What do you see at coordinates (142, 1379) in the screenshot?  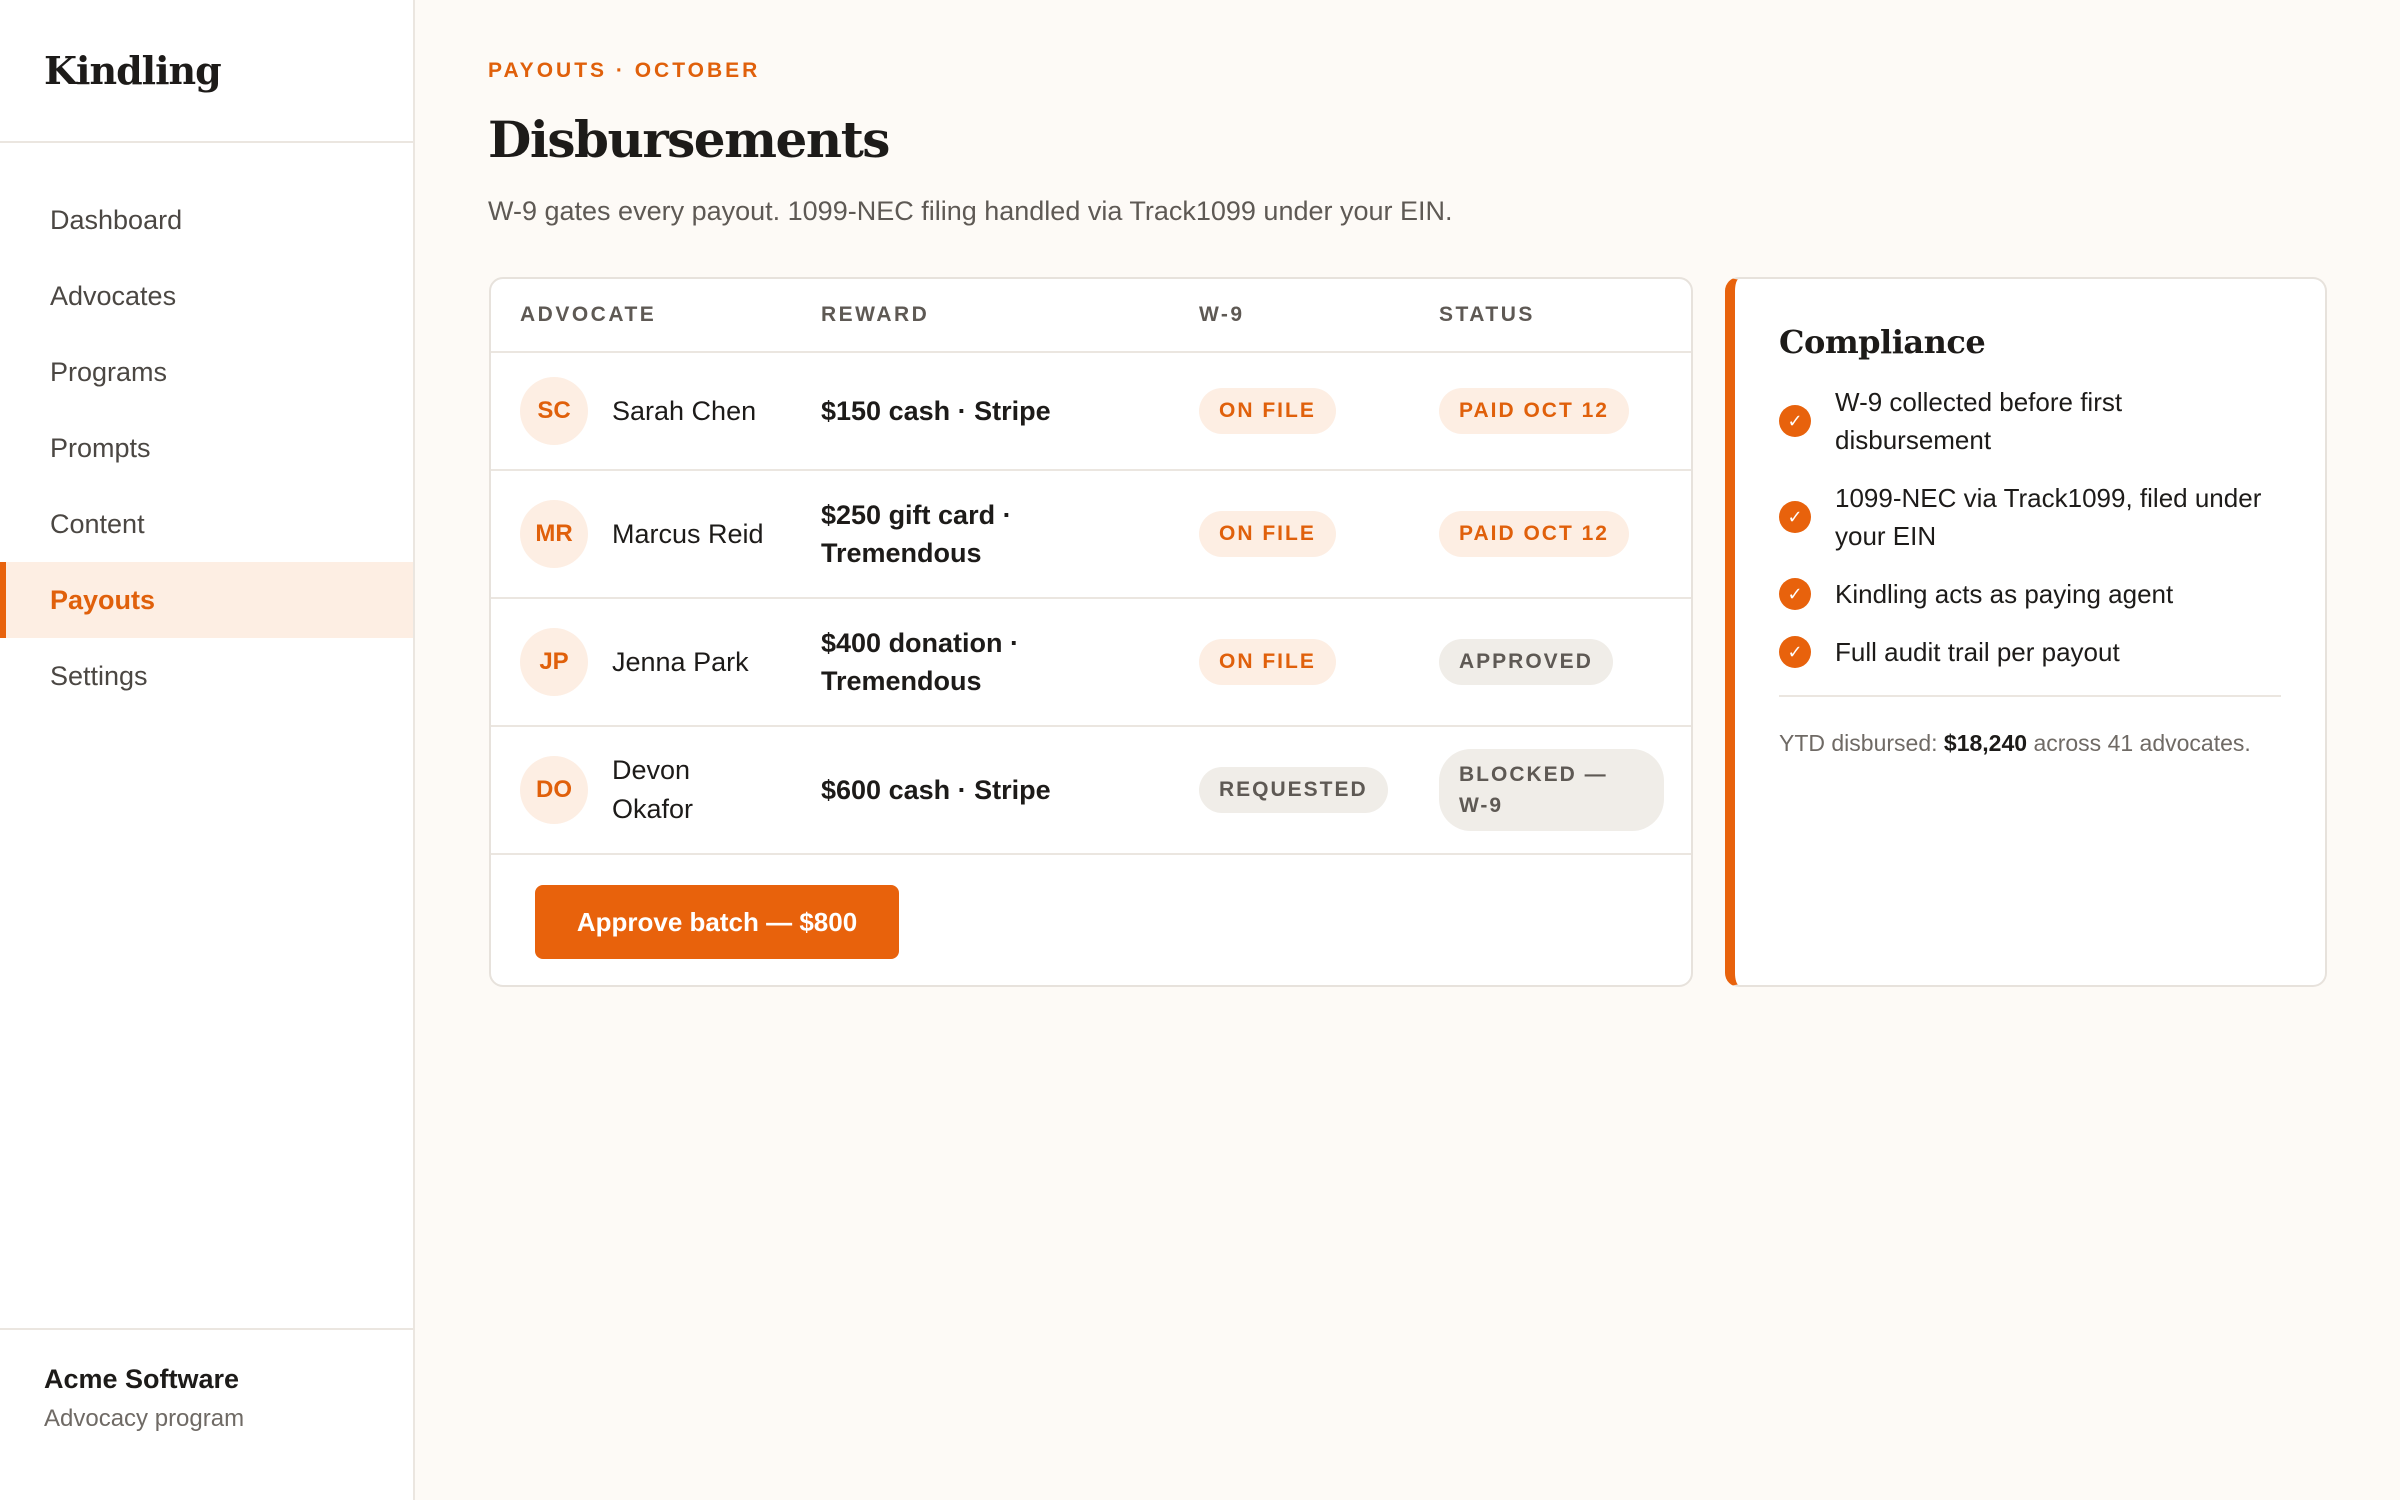 I see `org-name: Acme Software` at bounding box center [142, 1379].